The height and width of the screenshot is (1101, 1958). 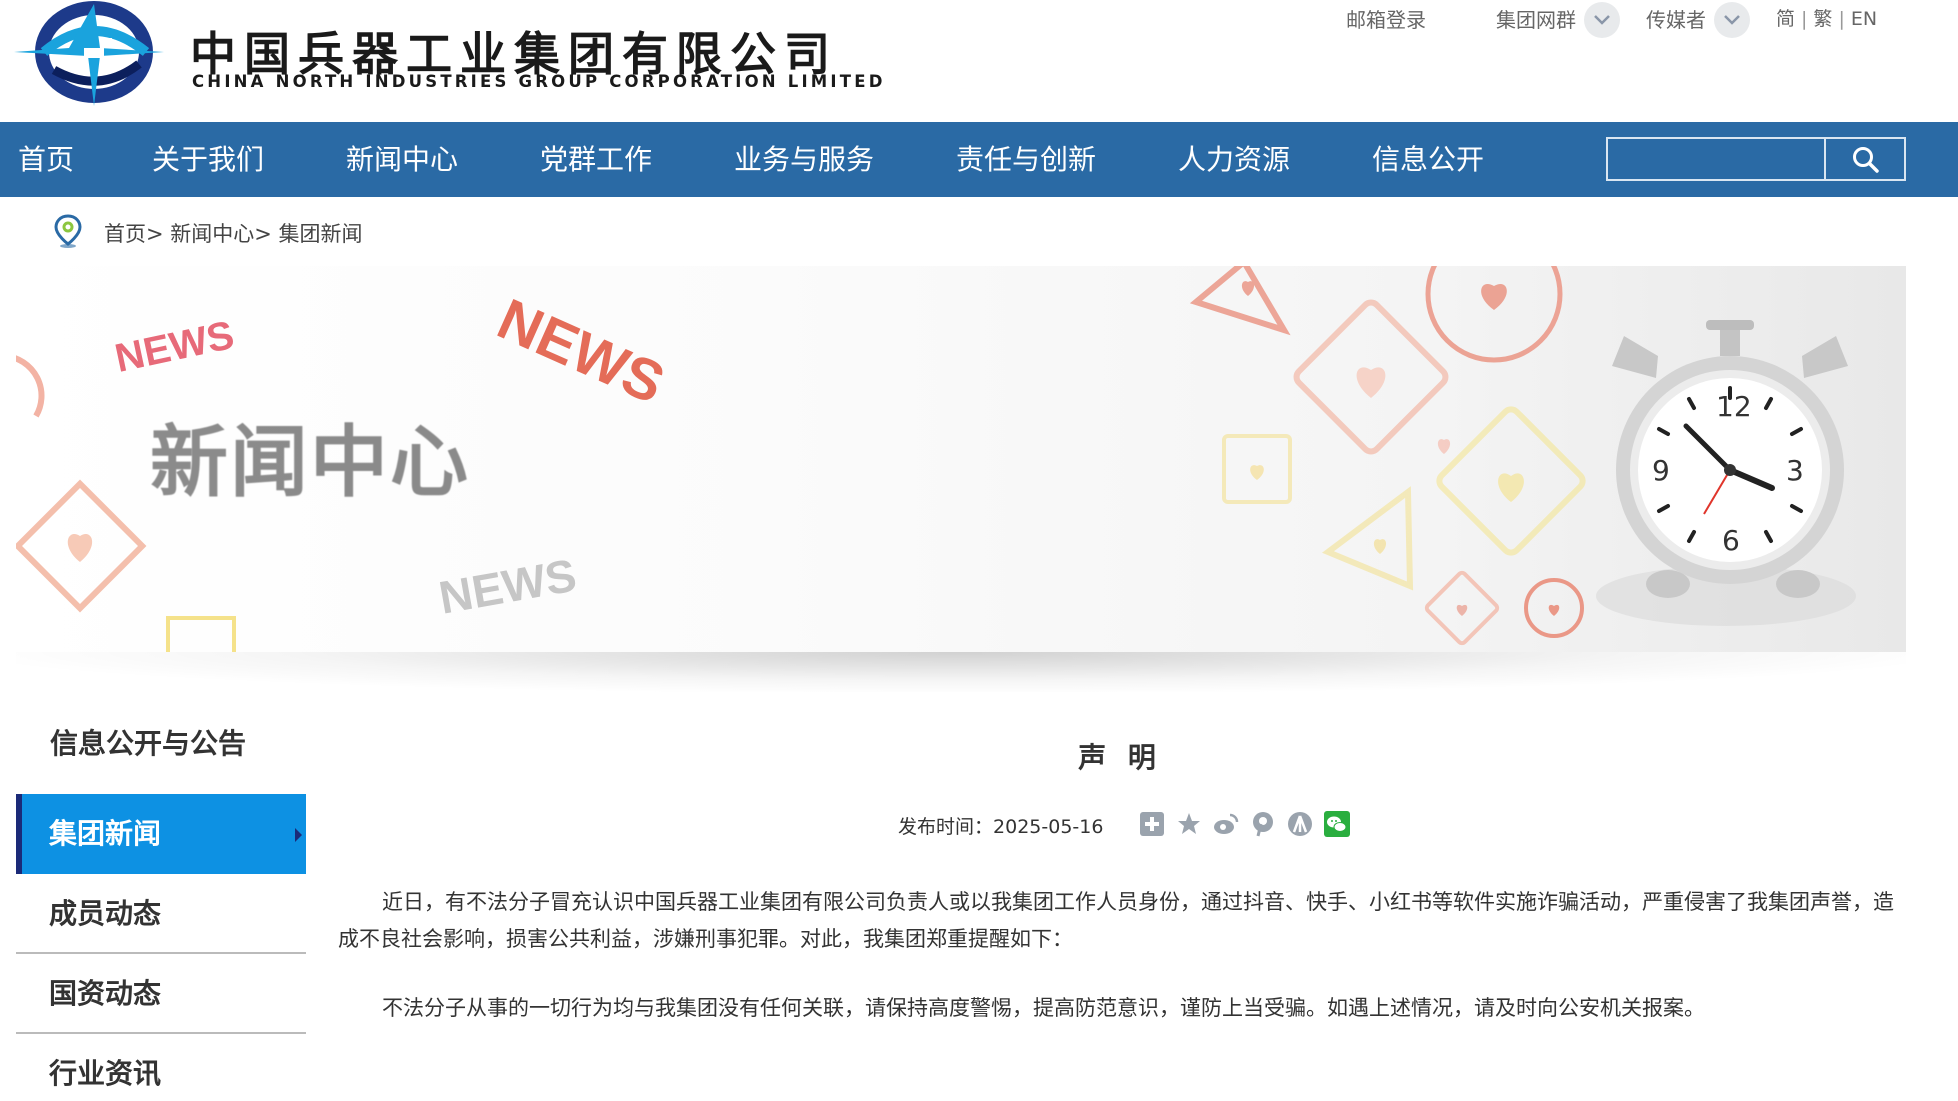 I want to click on language-switcher: 简 | 繁 | EN, so click(x=1826, y=17).